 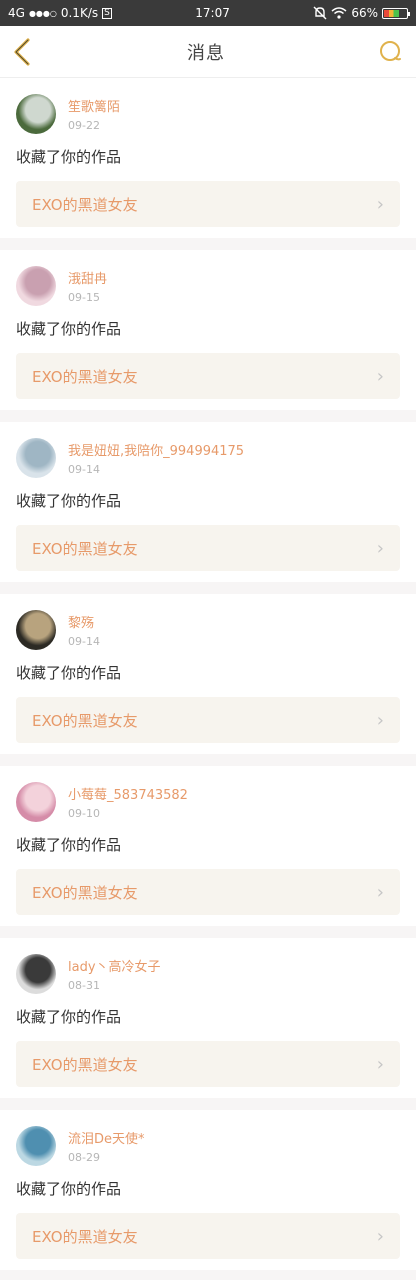 What do you see at coordinates (339, 13) in the screenshot?
I see `wifi-icon` at bounding box center [339, 13].